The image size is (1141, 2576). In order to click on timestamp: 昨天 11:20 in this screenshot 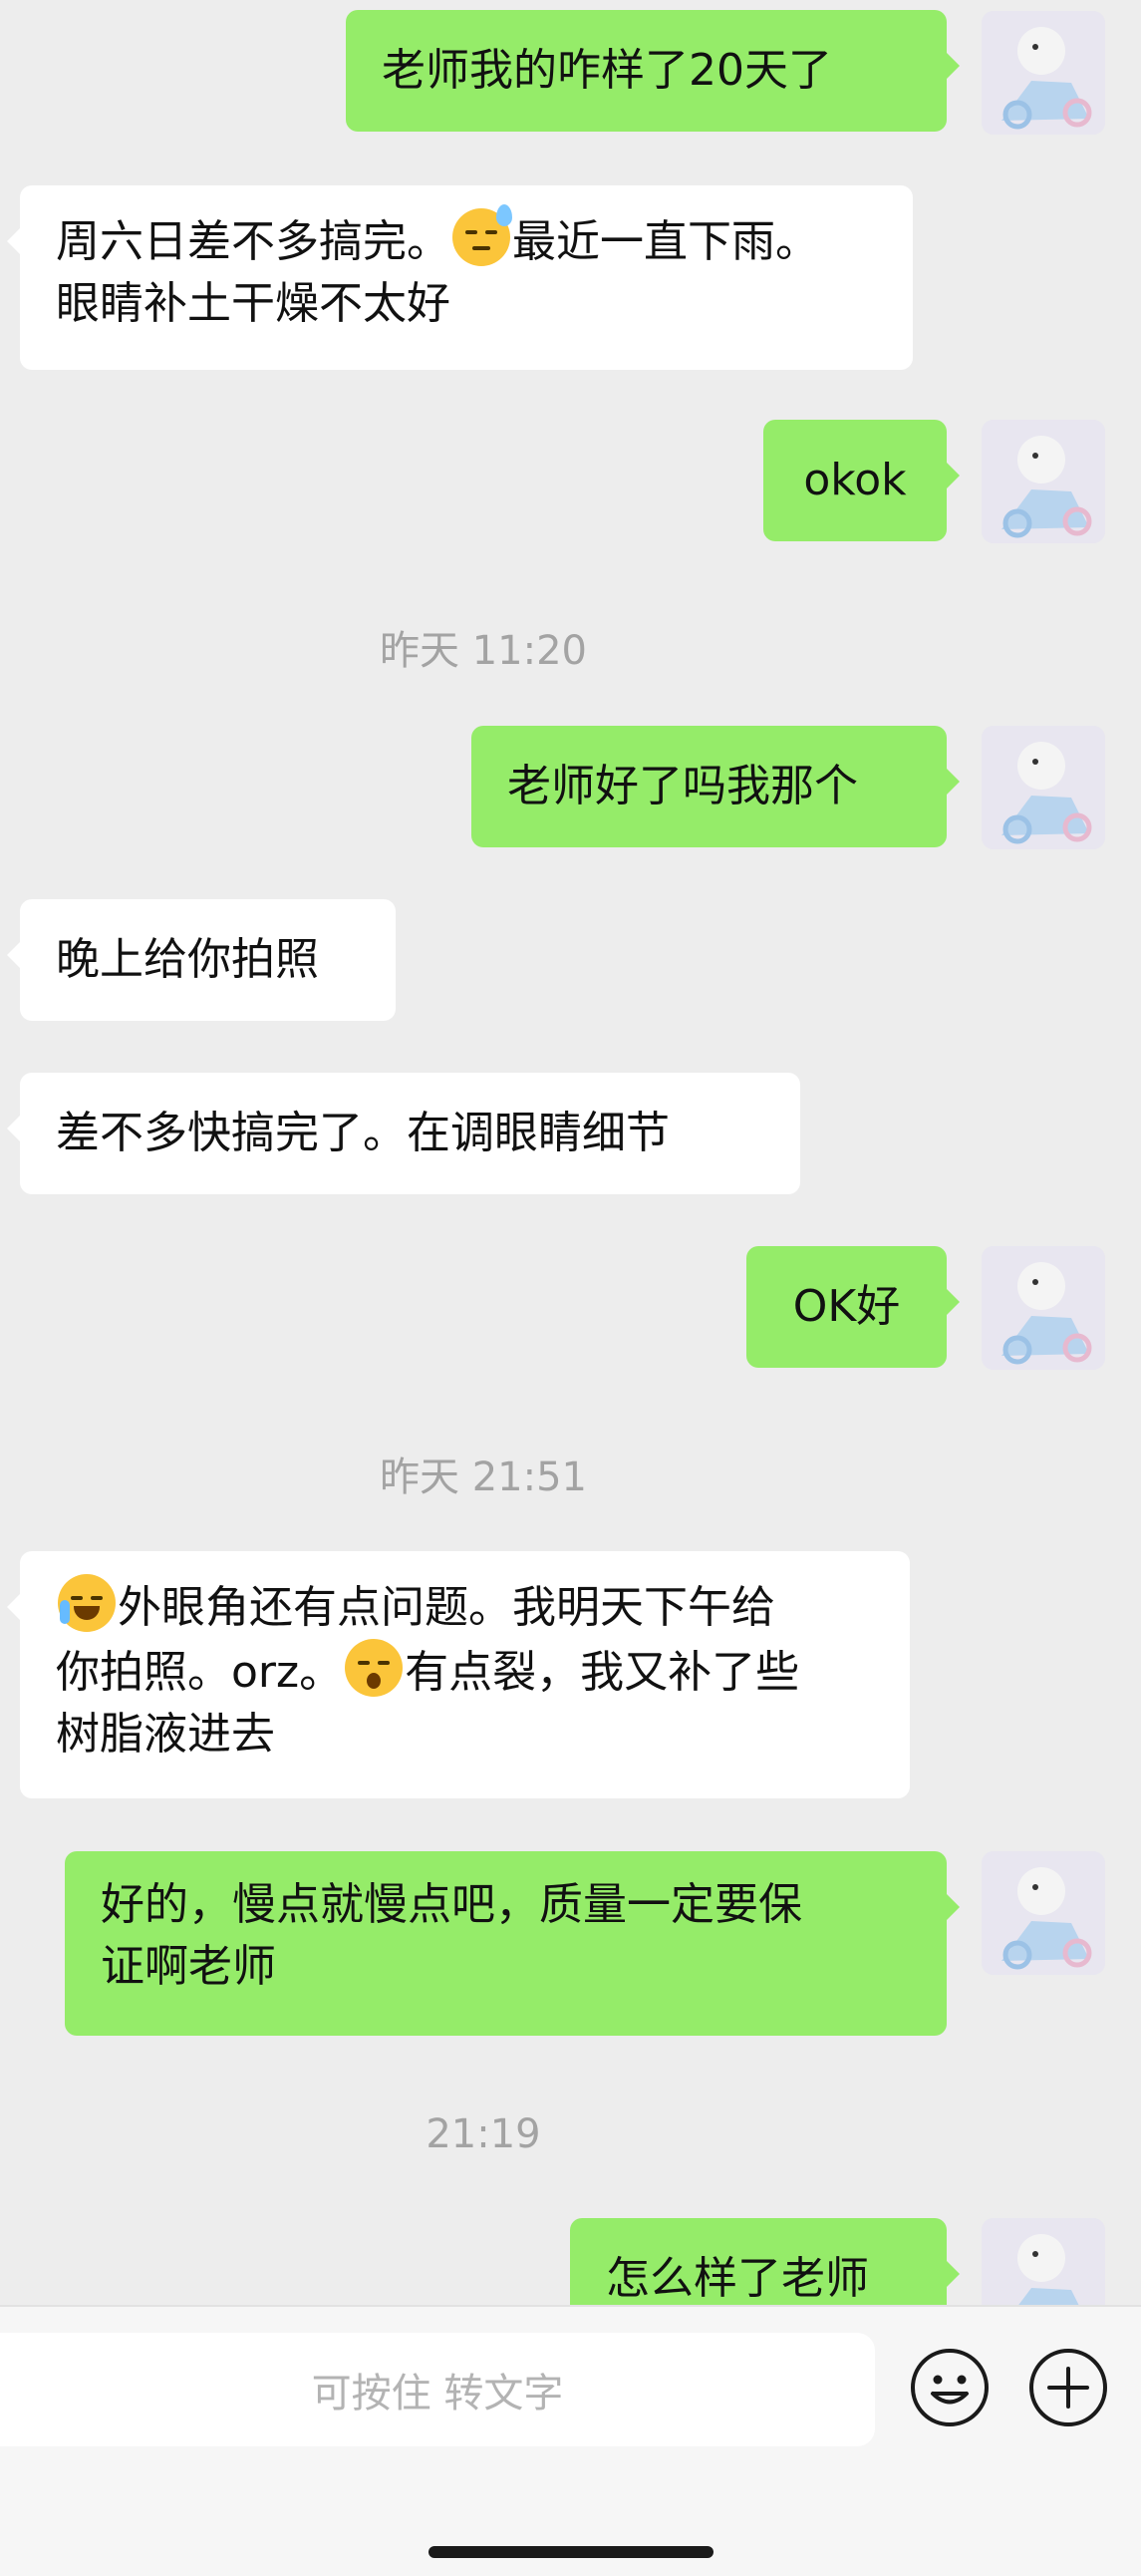, I will do `click(483, 651)`.